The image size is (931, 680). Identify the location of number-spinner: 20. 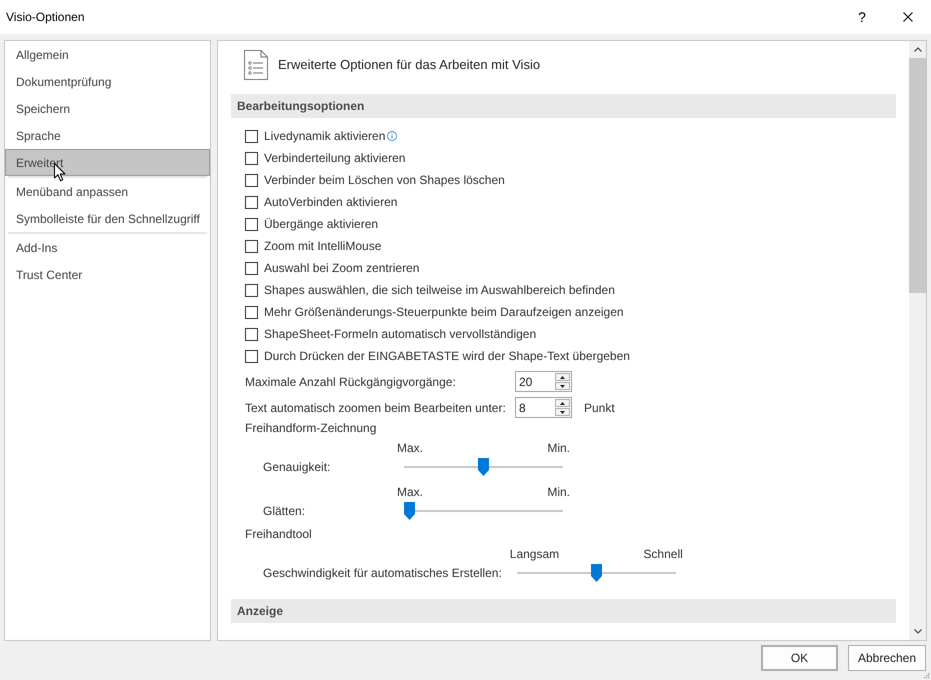
(543, 381).